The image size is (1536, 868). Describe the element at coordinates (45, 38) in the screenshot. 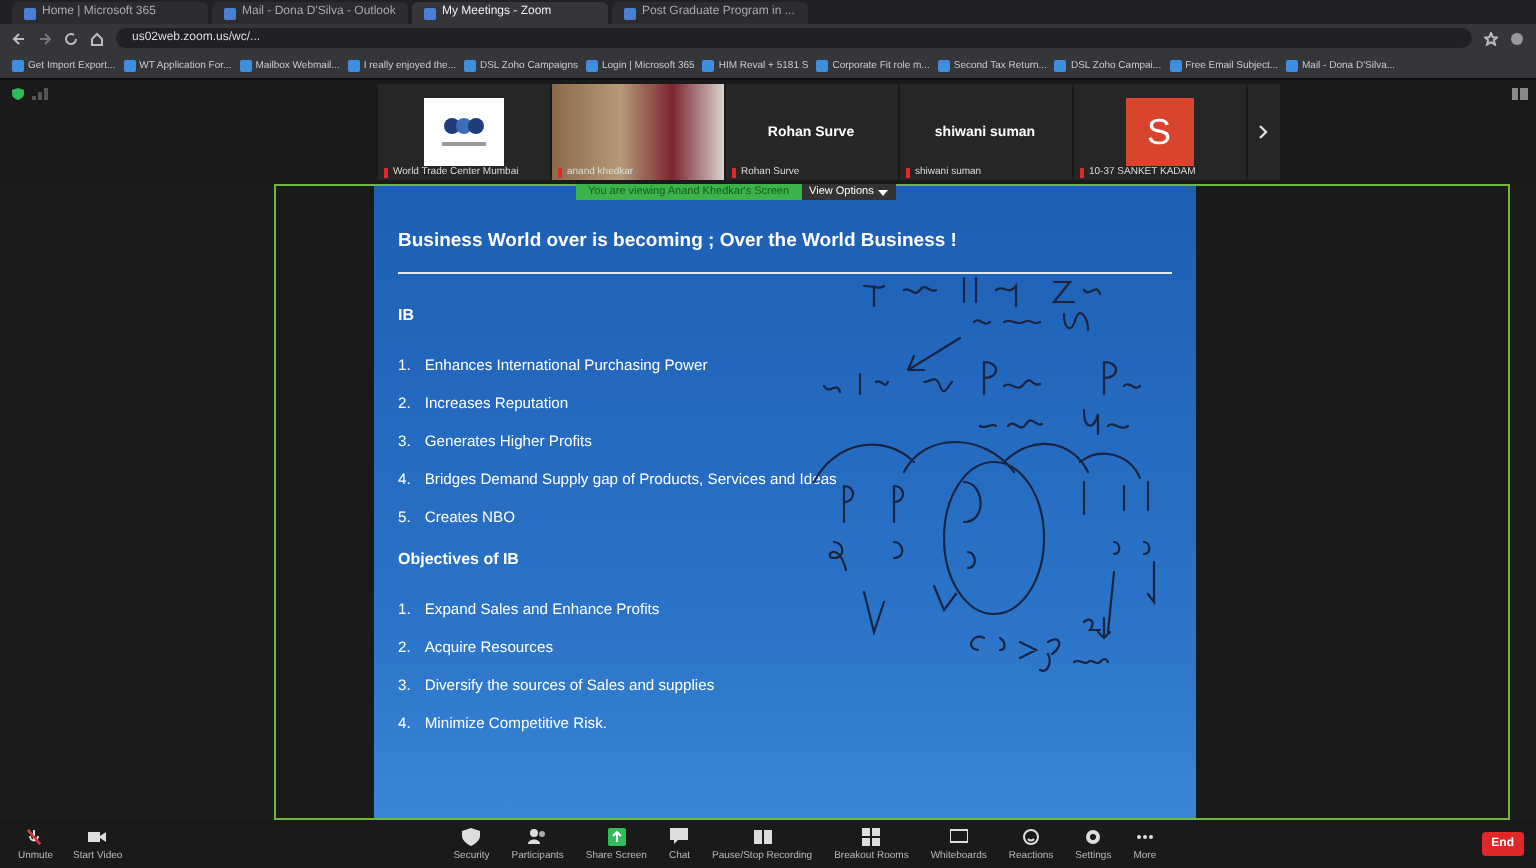

I see `forward-icon` at that location.